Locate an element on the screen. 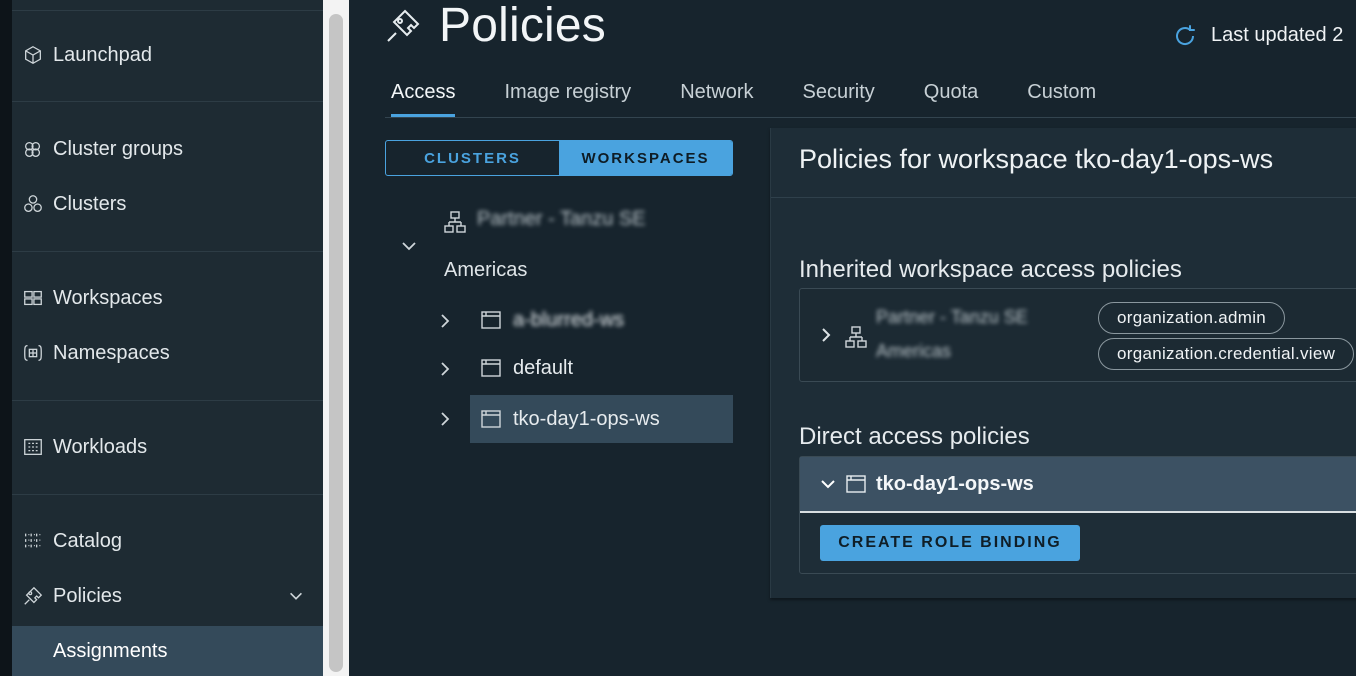 The height and width of the screenshot is (676, 1356). scope-toggle: CLUSTERS WORKSPACES is located at coordinates (559, 158).